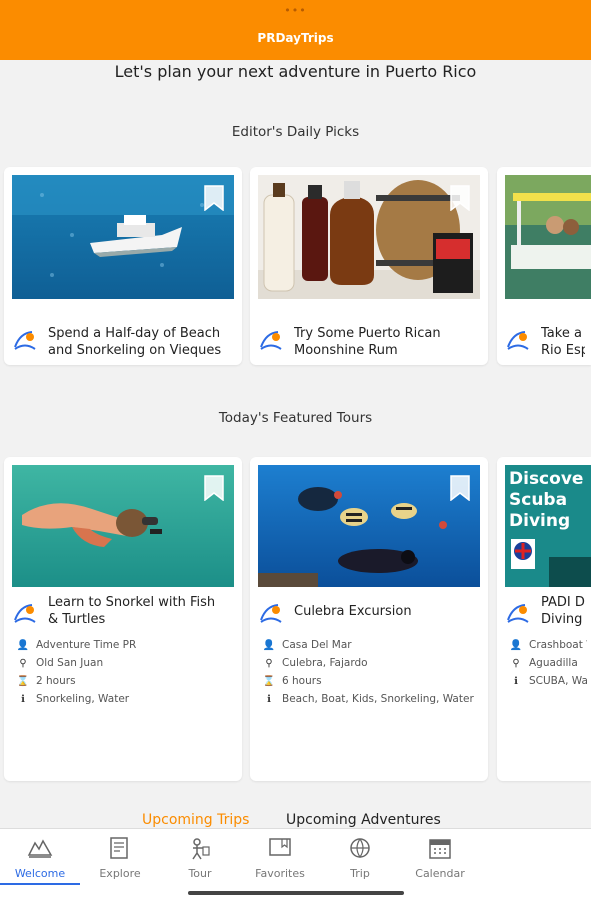  Describe the element at coordinates (132, 611) in the screenshot. I see `tour-card-title: Learn to Snorkel with Fish & Turtles` at that location.